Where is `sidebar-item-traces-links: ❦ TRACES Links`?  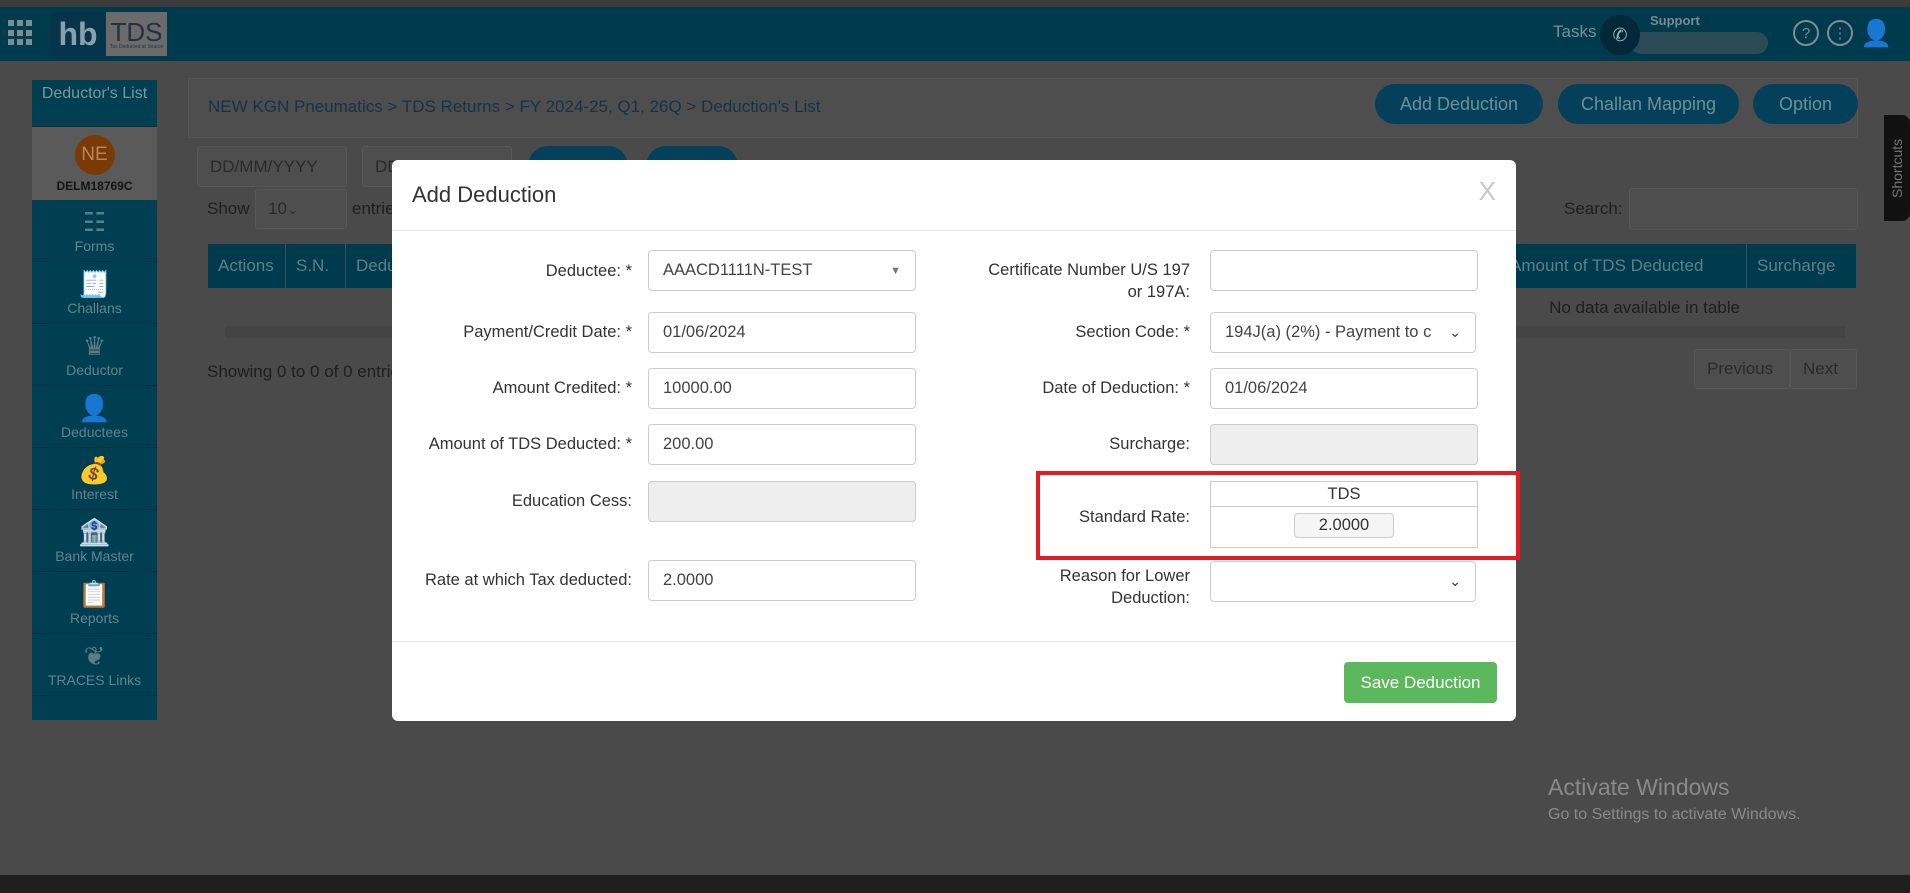
sidebar-item-traces-links: ❦ TRACES Links is located at coordinates (94, 665).